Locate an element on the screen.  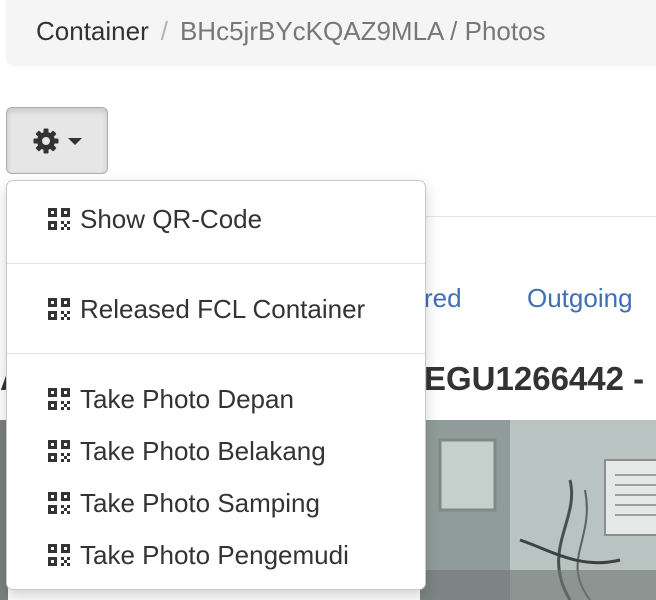
menu-item-take-photo-belakang: Take Photo Belakang is located at coordinates (216, 451).